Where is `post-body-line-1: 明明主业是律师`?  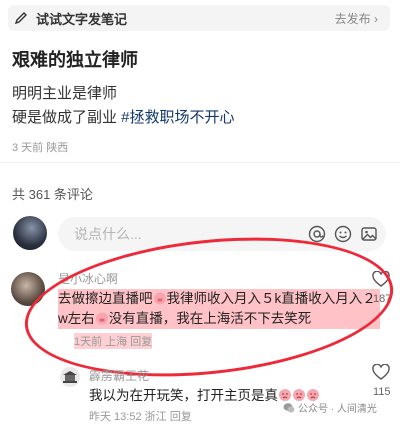
post-body-line-1: 明明主业是律师 is located at coordinates (65, 93).